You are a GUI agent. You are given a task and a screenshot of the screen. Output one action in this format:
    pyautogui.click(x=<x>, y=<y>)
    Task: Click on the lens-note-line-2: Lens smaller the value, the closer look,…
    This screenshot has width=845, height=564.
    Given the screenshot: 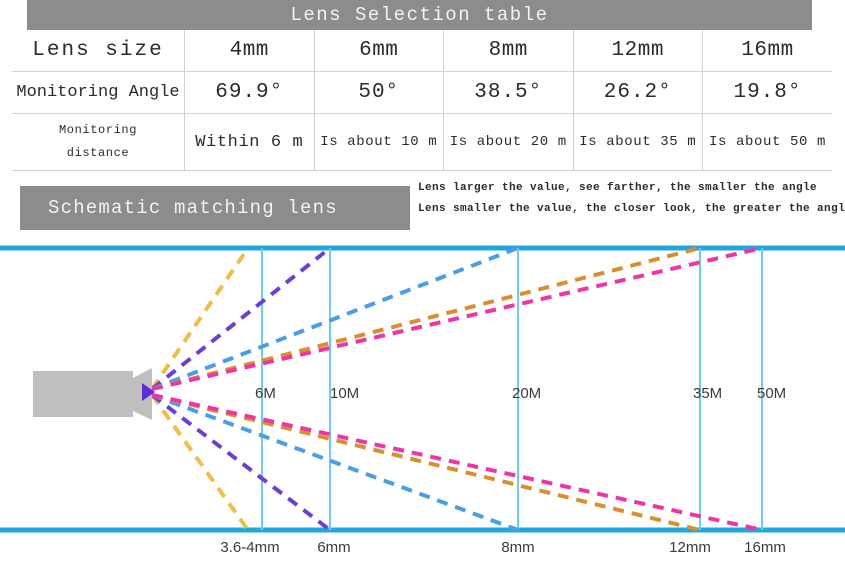 What is the action you would take?
    pyautogui.click(x=631, y=209)
    